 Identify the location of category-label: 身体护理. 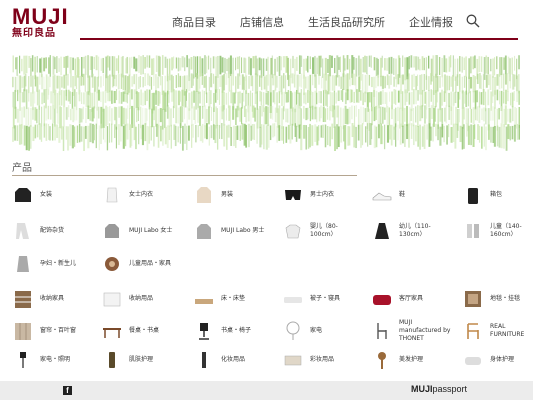
(502, 359).